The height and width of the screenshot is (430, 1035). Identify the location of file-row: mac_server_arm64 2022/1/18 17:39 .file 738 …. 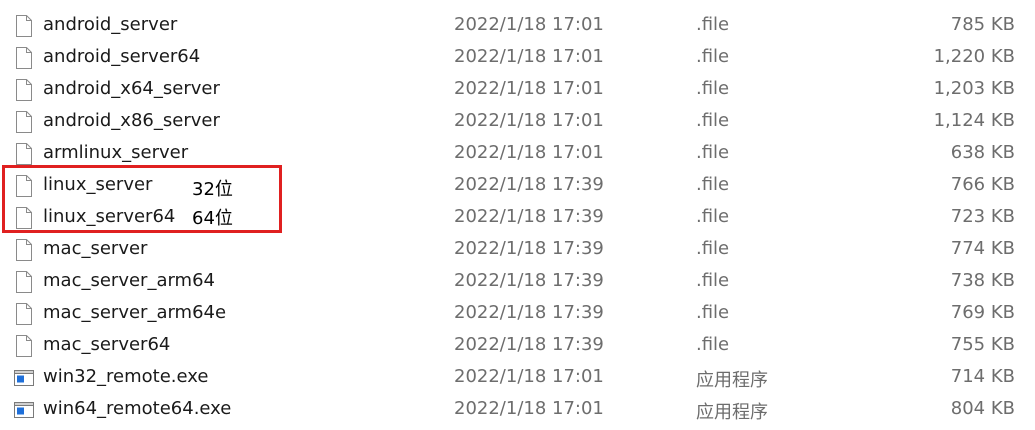
(517, 282).